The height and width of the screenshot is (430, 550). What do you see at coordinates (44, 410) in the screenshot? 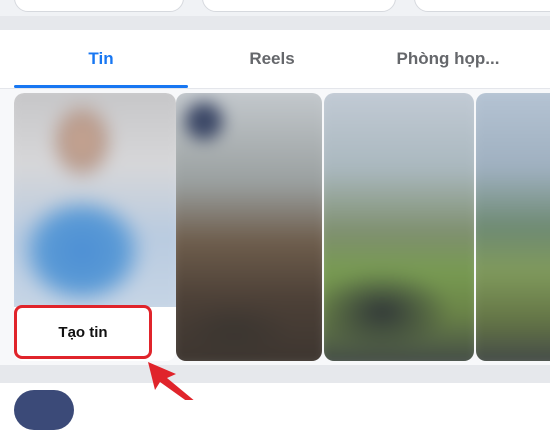
I see `avatar` at bounding box center [44, 410].